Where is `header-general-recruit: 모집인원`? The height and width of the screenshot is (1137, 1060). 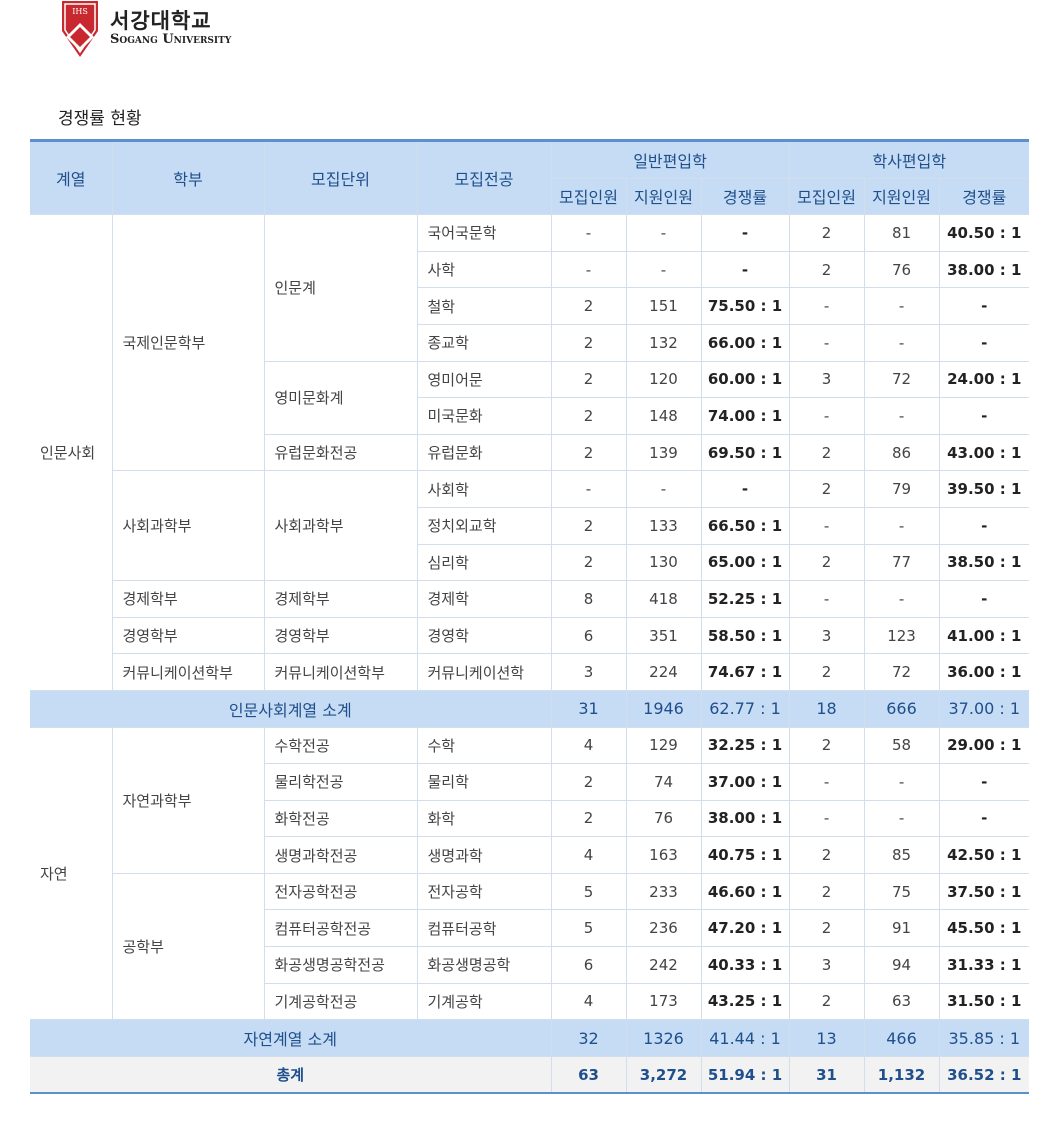 header-general-recruit: 모집인원 is located at coordinates (589, 196).